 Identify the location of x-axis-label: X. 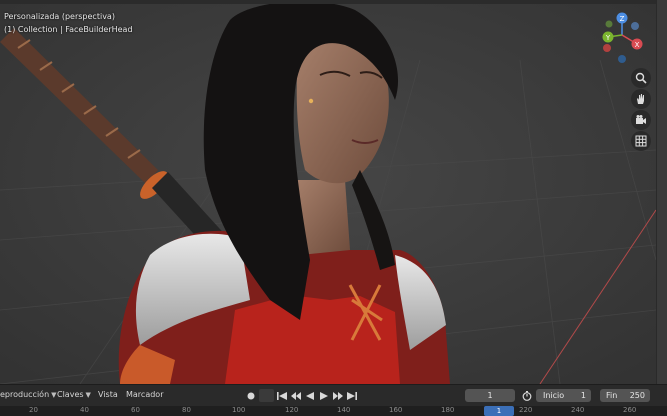
(637, 45).